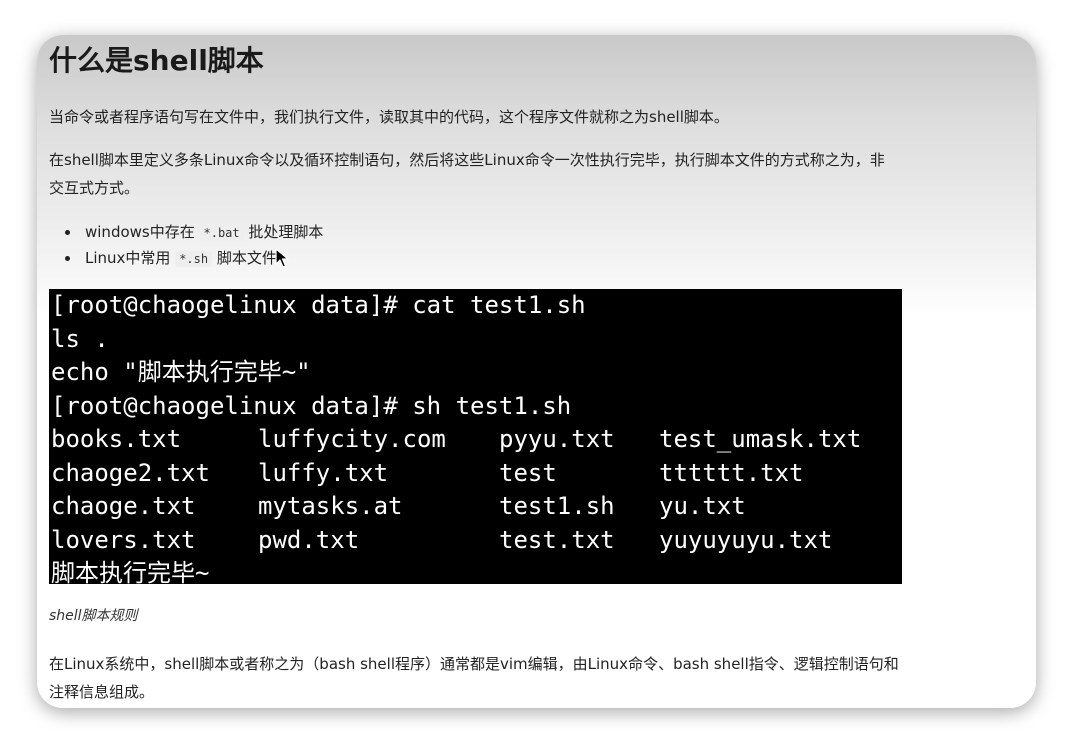  Describe the element at coordinates (244, 258) in the screenshot. I see `list-item-suffix: 脚本文件` at that location.